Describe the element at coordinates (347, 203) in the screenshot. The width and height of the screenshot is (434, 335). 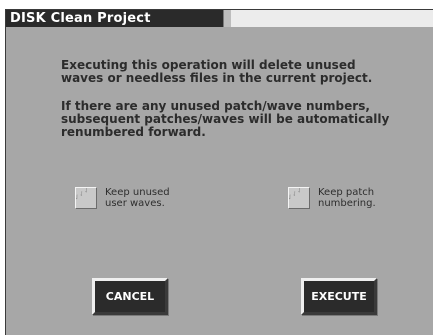
I see `option-label-line: numbering.` at that location.